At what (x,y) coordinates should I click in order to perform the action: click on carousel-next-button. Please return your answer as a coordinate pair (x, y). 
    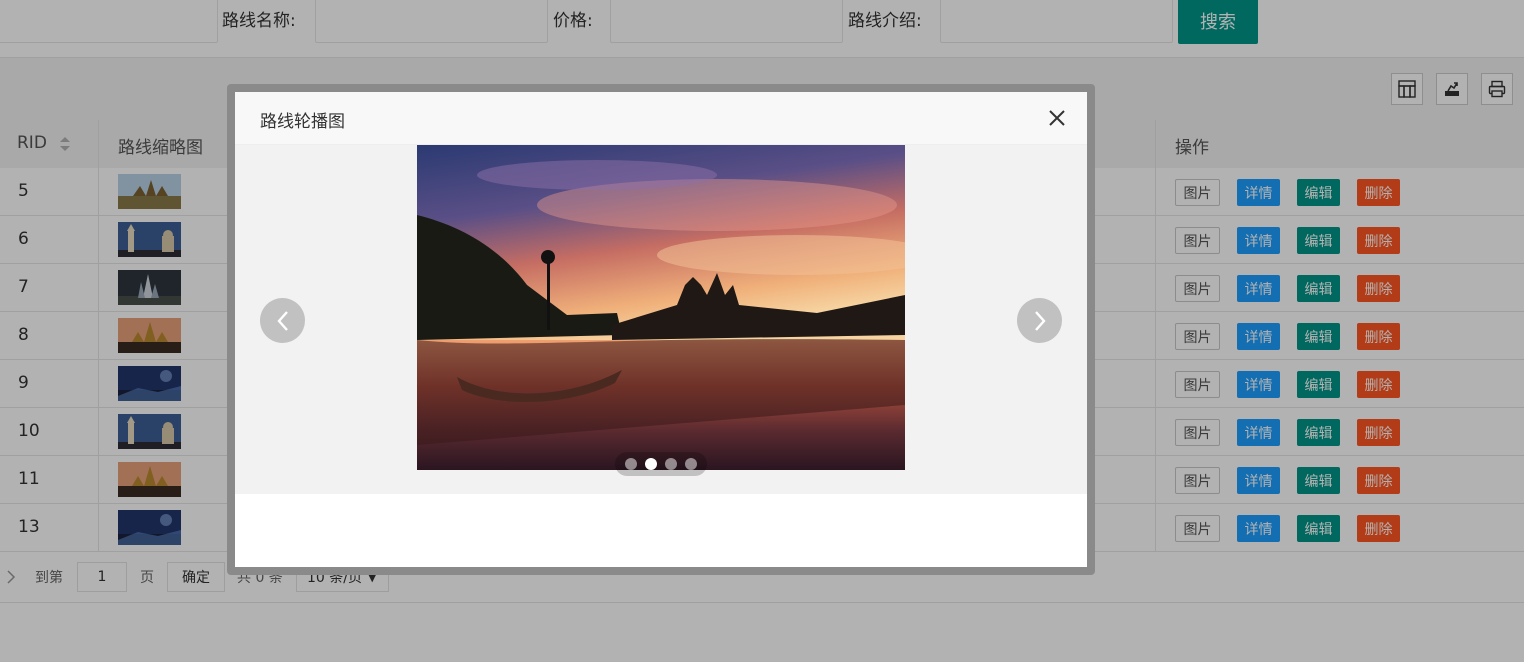
    Looking at the image, I should click on (1039, 320).